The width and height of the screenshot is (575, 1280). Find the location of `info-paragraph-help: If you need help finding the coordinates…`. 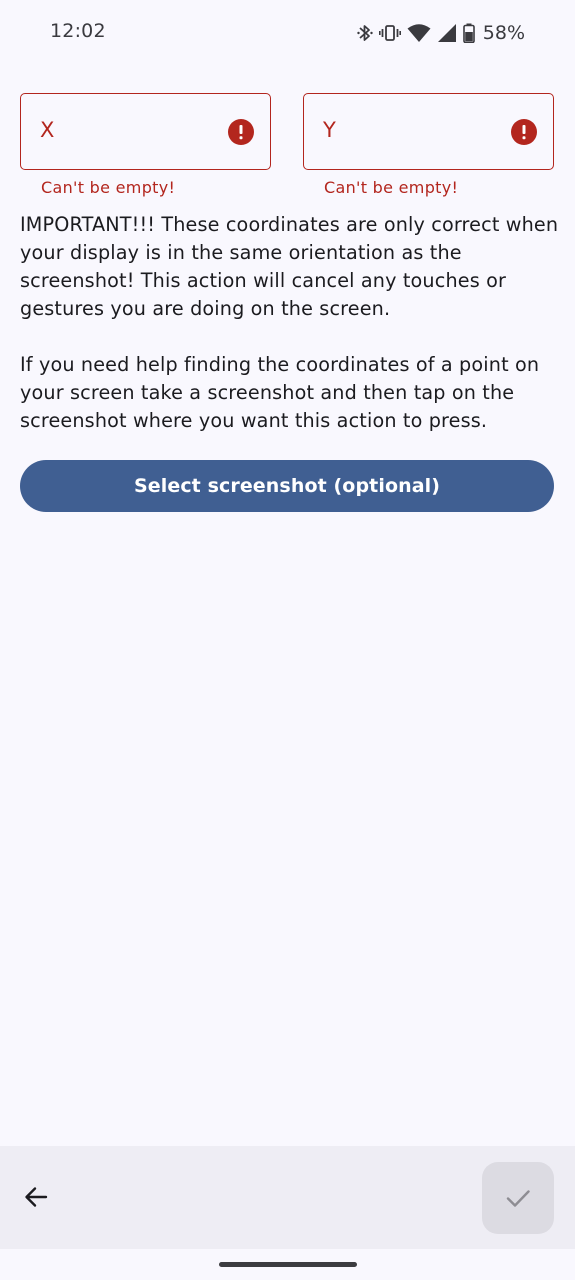

info-paragraph-help: If you need help finding the coordinates… is located at coordinates (280, 392).